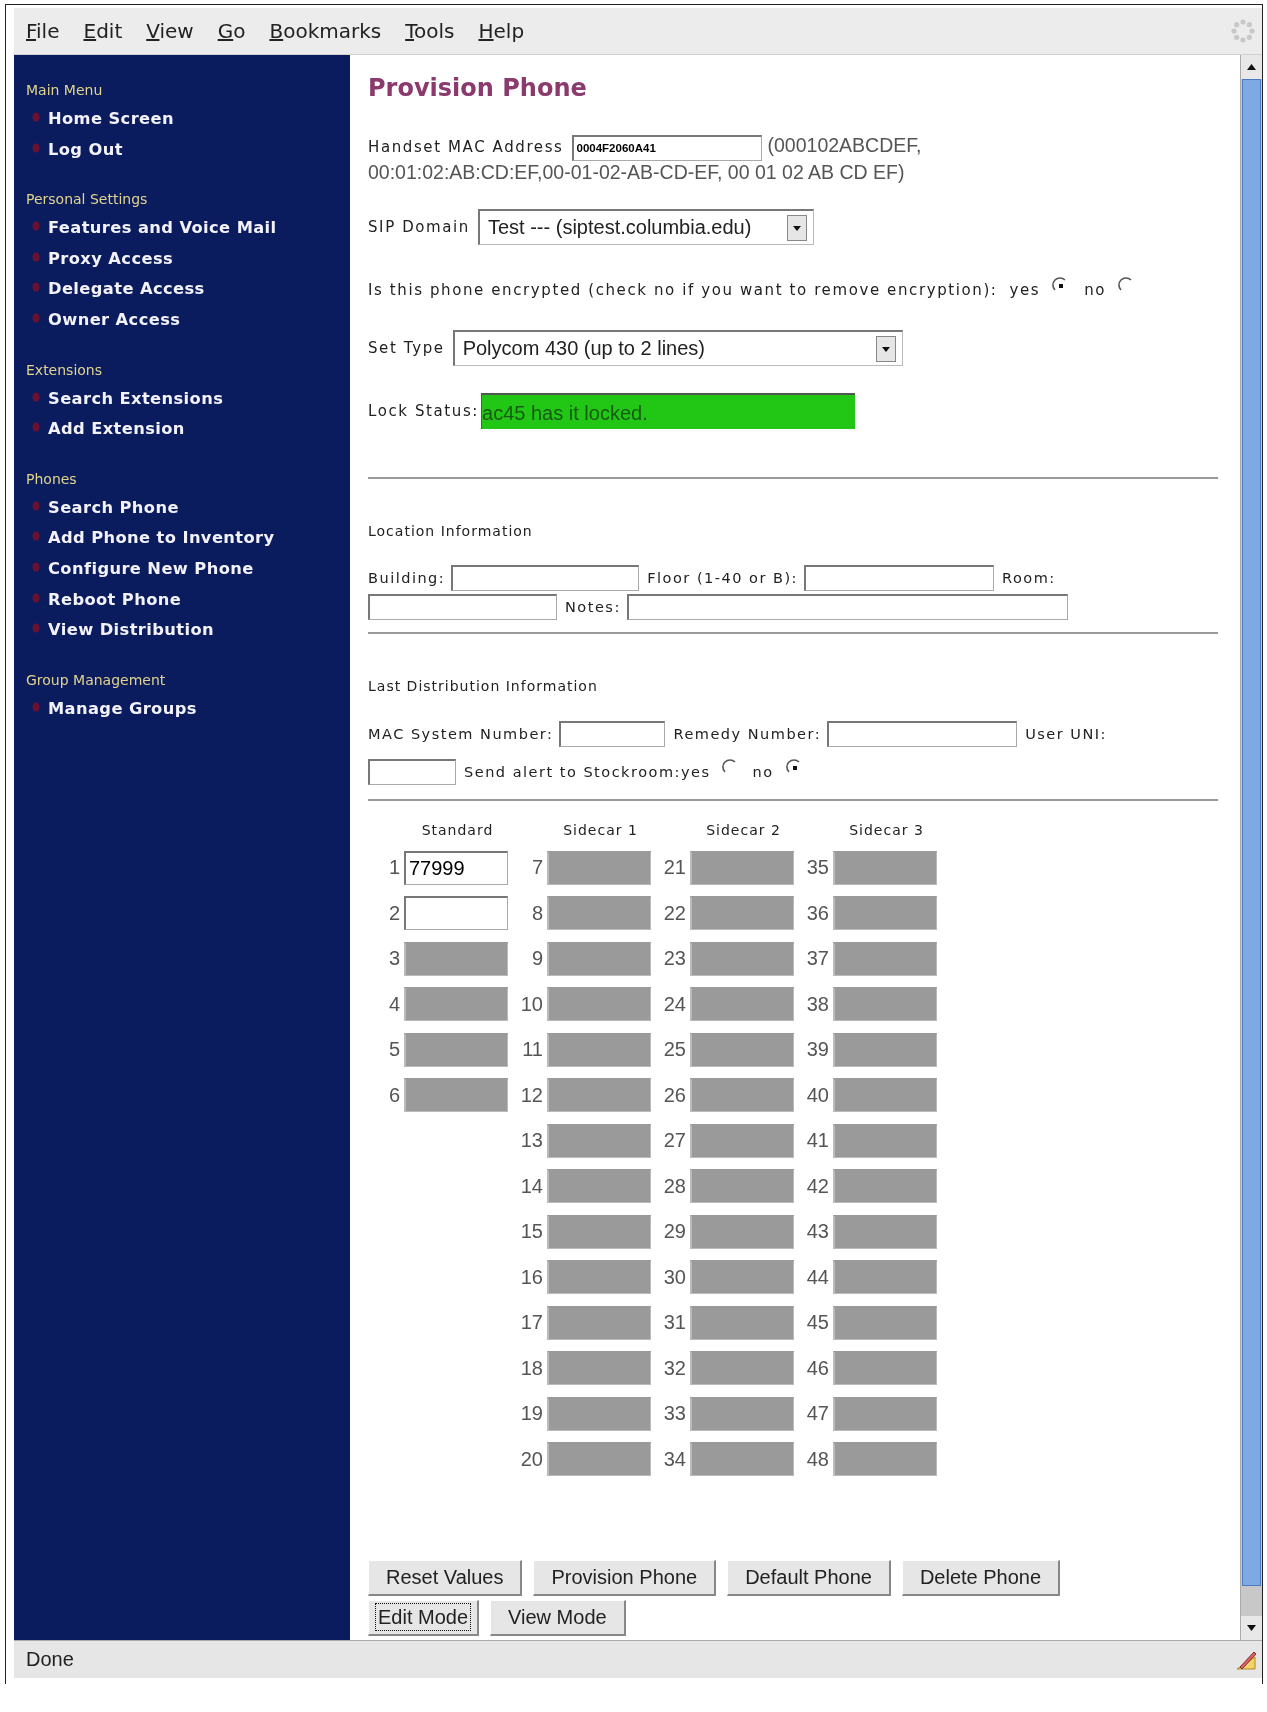 This screenshot has width=1267, height=1712. Describe the element at coordinates (844, 145) in the screenshot. I see `format-hint: (000102ABCDEF,` at that location.